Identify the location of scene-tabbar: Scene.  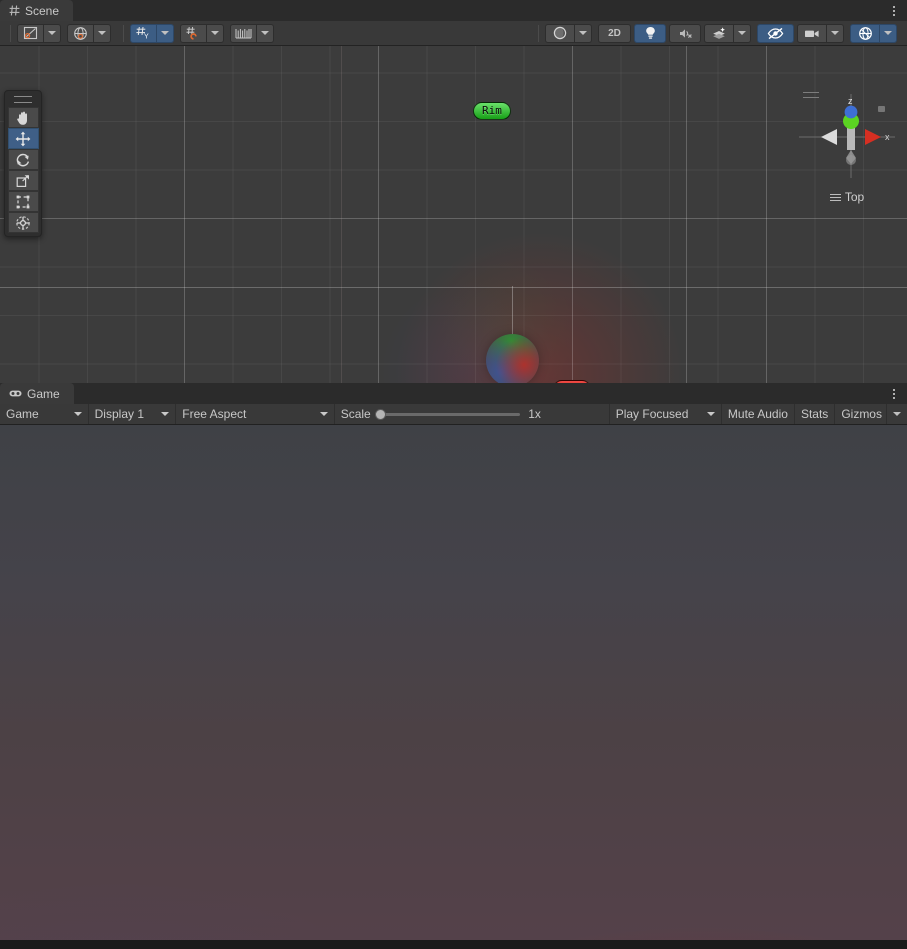
(453, 10).